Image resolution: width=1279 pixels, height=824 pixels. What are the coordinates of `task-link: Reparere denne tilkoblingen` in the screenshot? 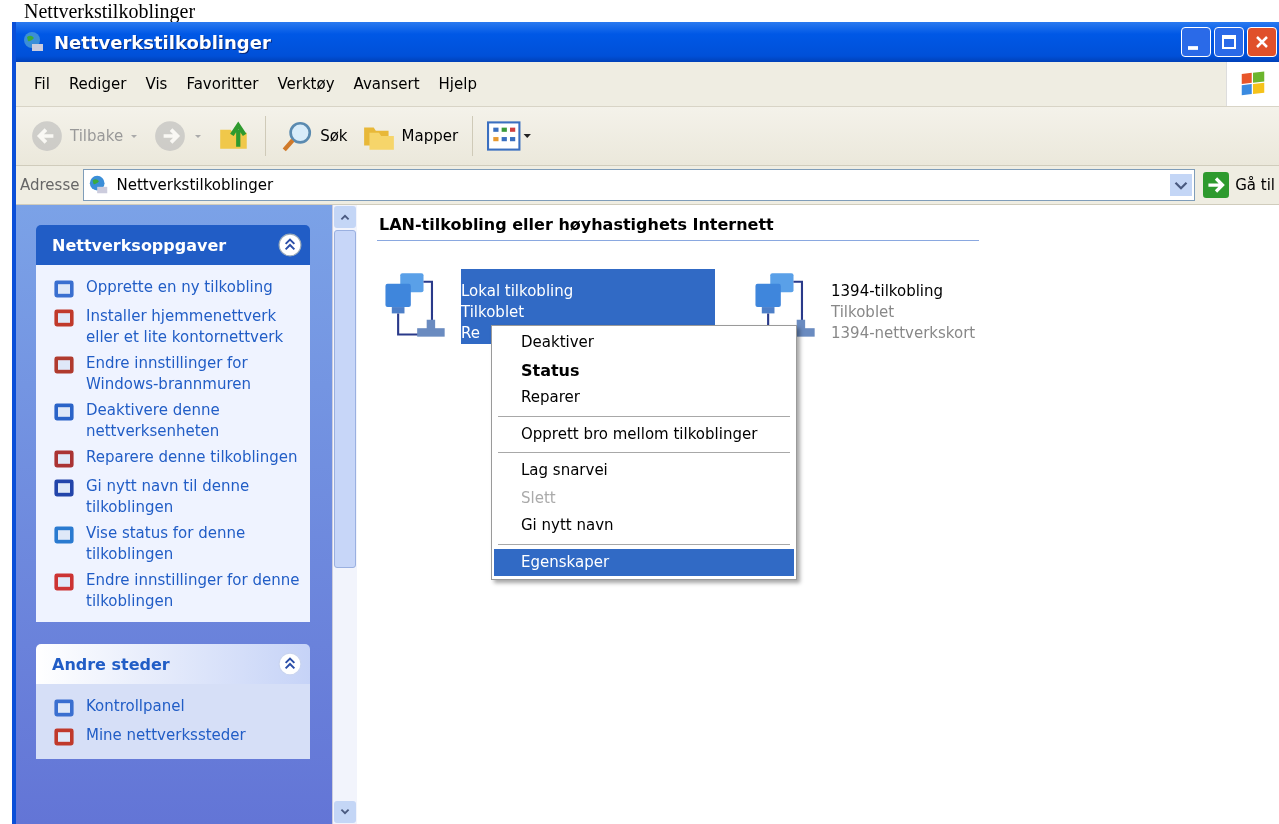 It's located at (192, 457).